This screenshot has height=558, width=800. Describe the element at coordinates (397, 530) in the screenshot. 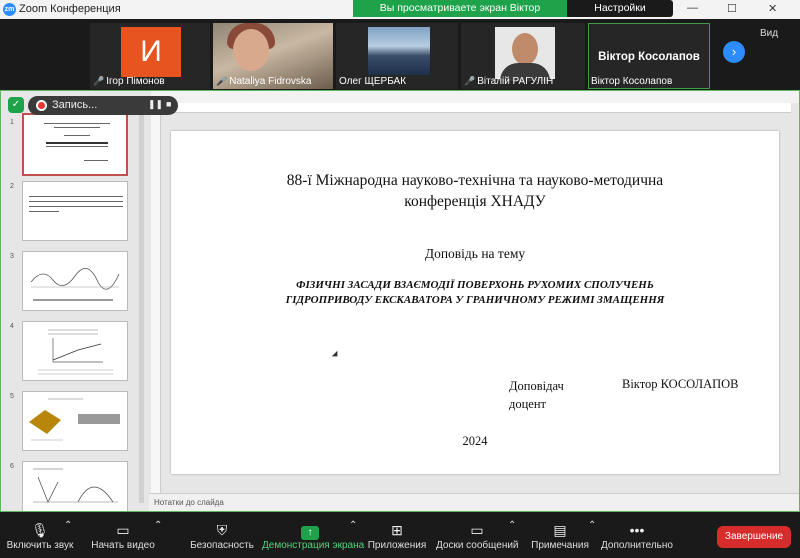

I see `apps-icon: ⊞` at that location.